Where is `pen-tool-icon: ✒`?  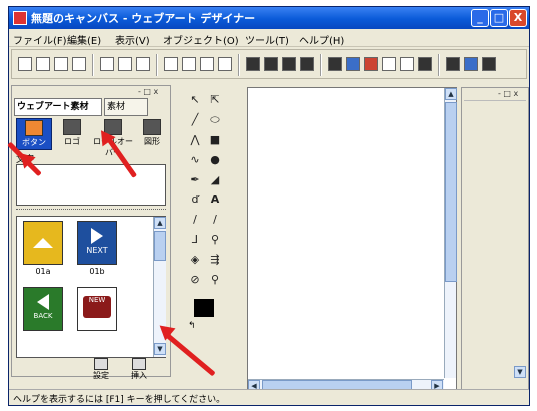 pen-tool-icon: ✒ is located at coordinates (195, 180).